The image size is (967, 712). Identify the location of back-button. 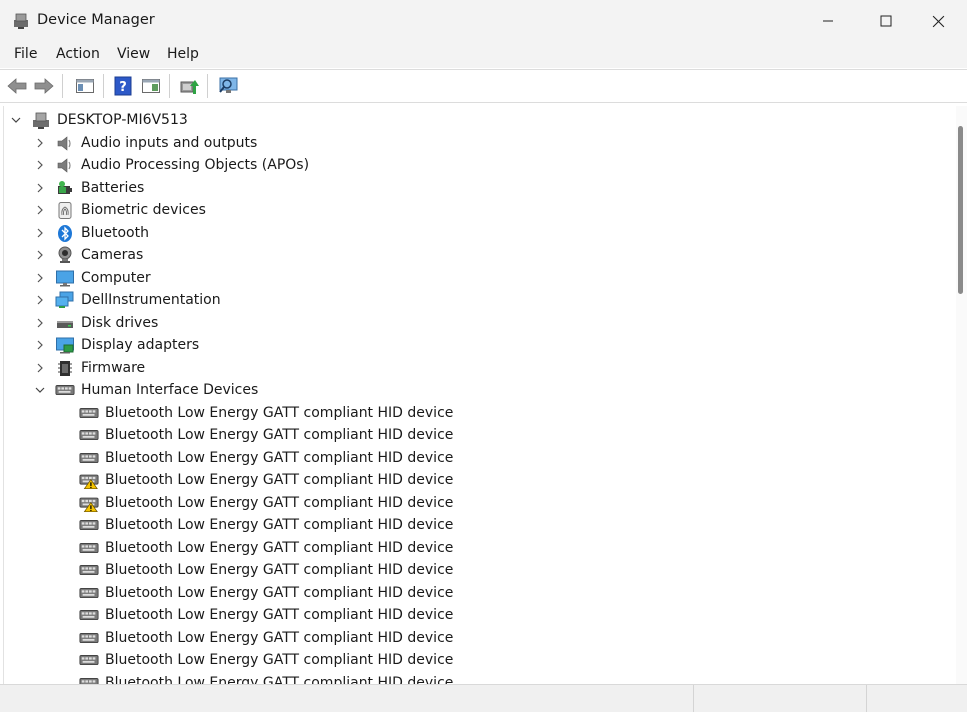
(17, 86).